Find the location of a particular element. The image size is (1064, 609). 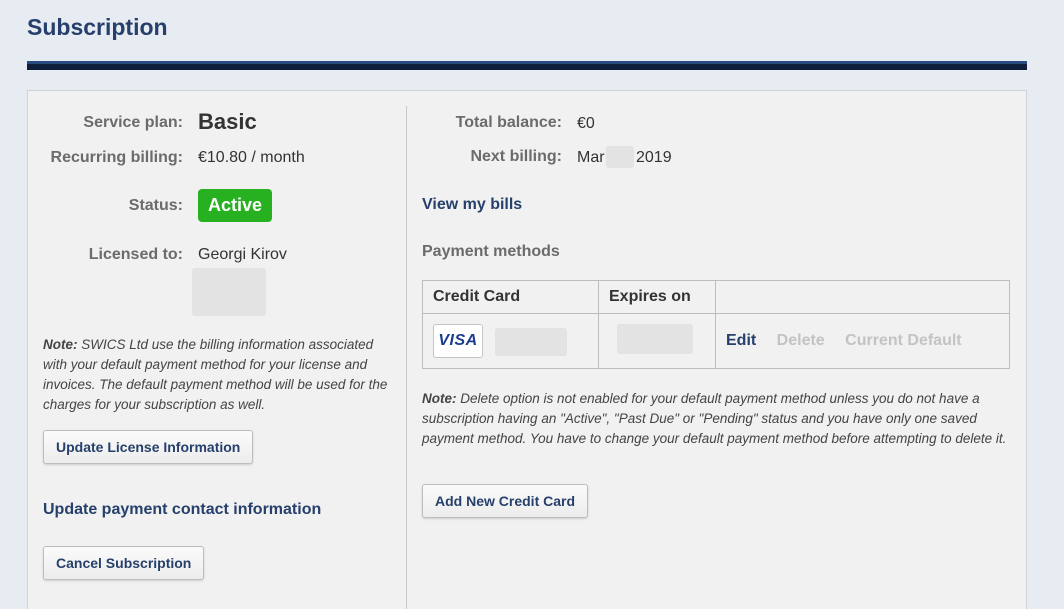

actions-cell: Edit Delete Current Default is located at coordinates (862, 341).